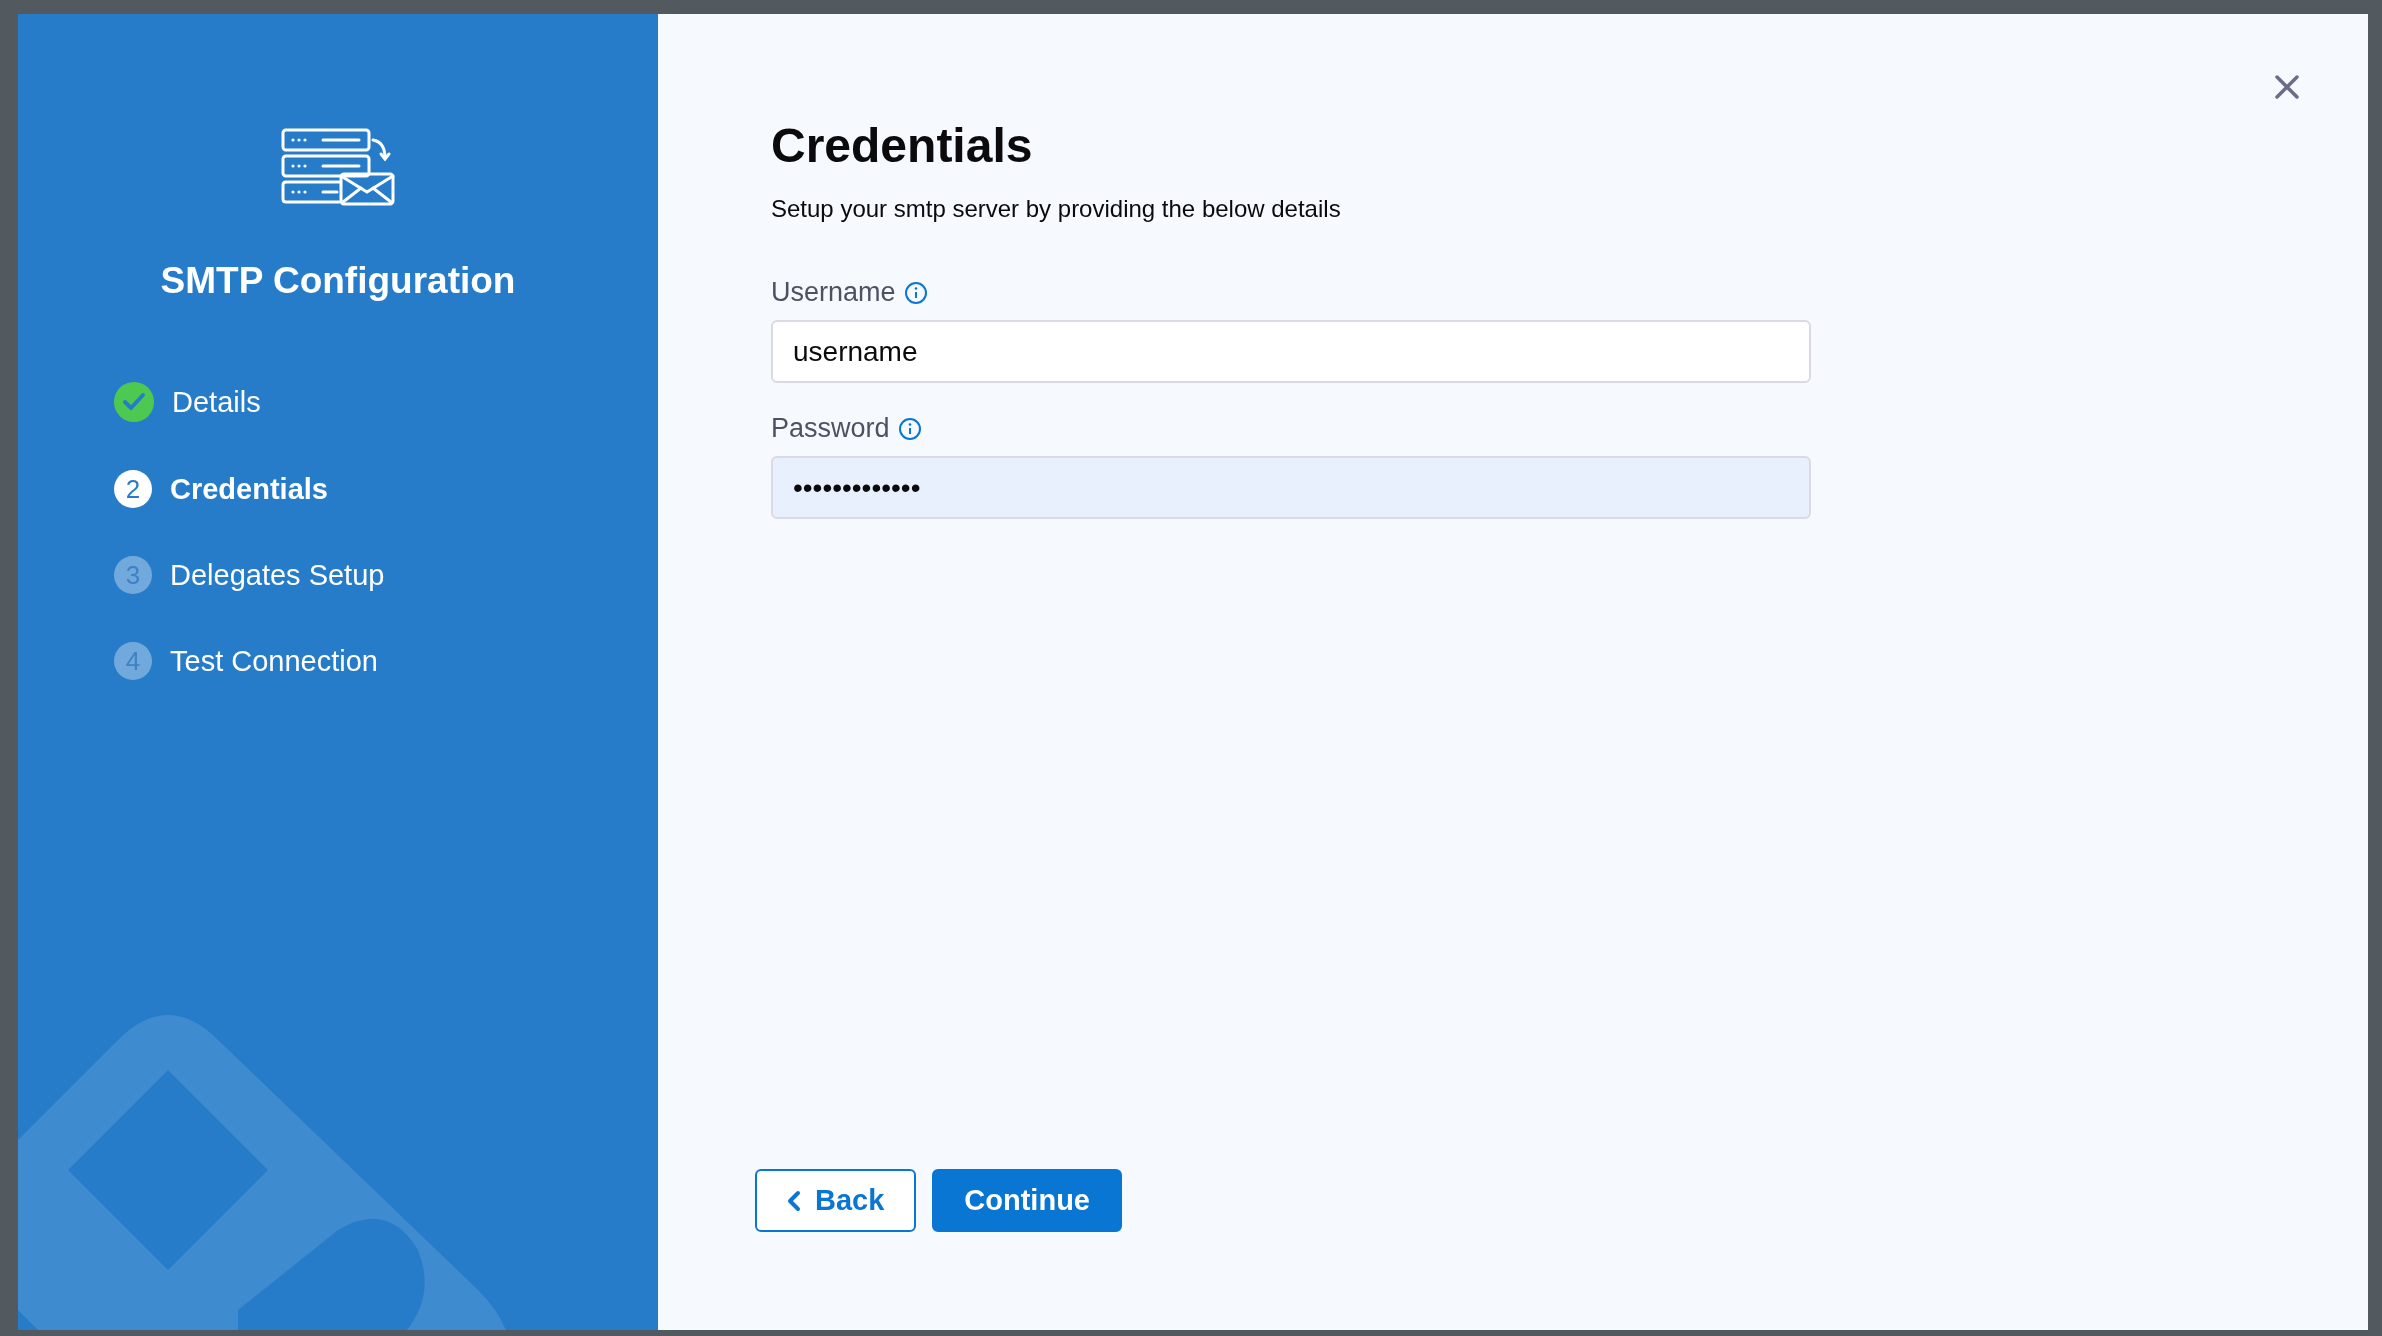  What do you see at coordinates (274, 661) in the screenshot?
I see `step-label: Test Connection` at bounding box center [274, 661].